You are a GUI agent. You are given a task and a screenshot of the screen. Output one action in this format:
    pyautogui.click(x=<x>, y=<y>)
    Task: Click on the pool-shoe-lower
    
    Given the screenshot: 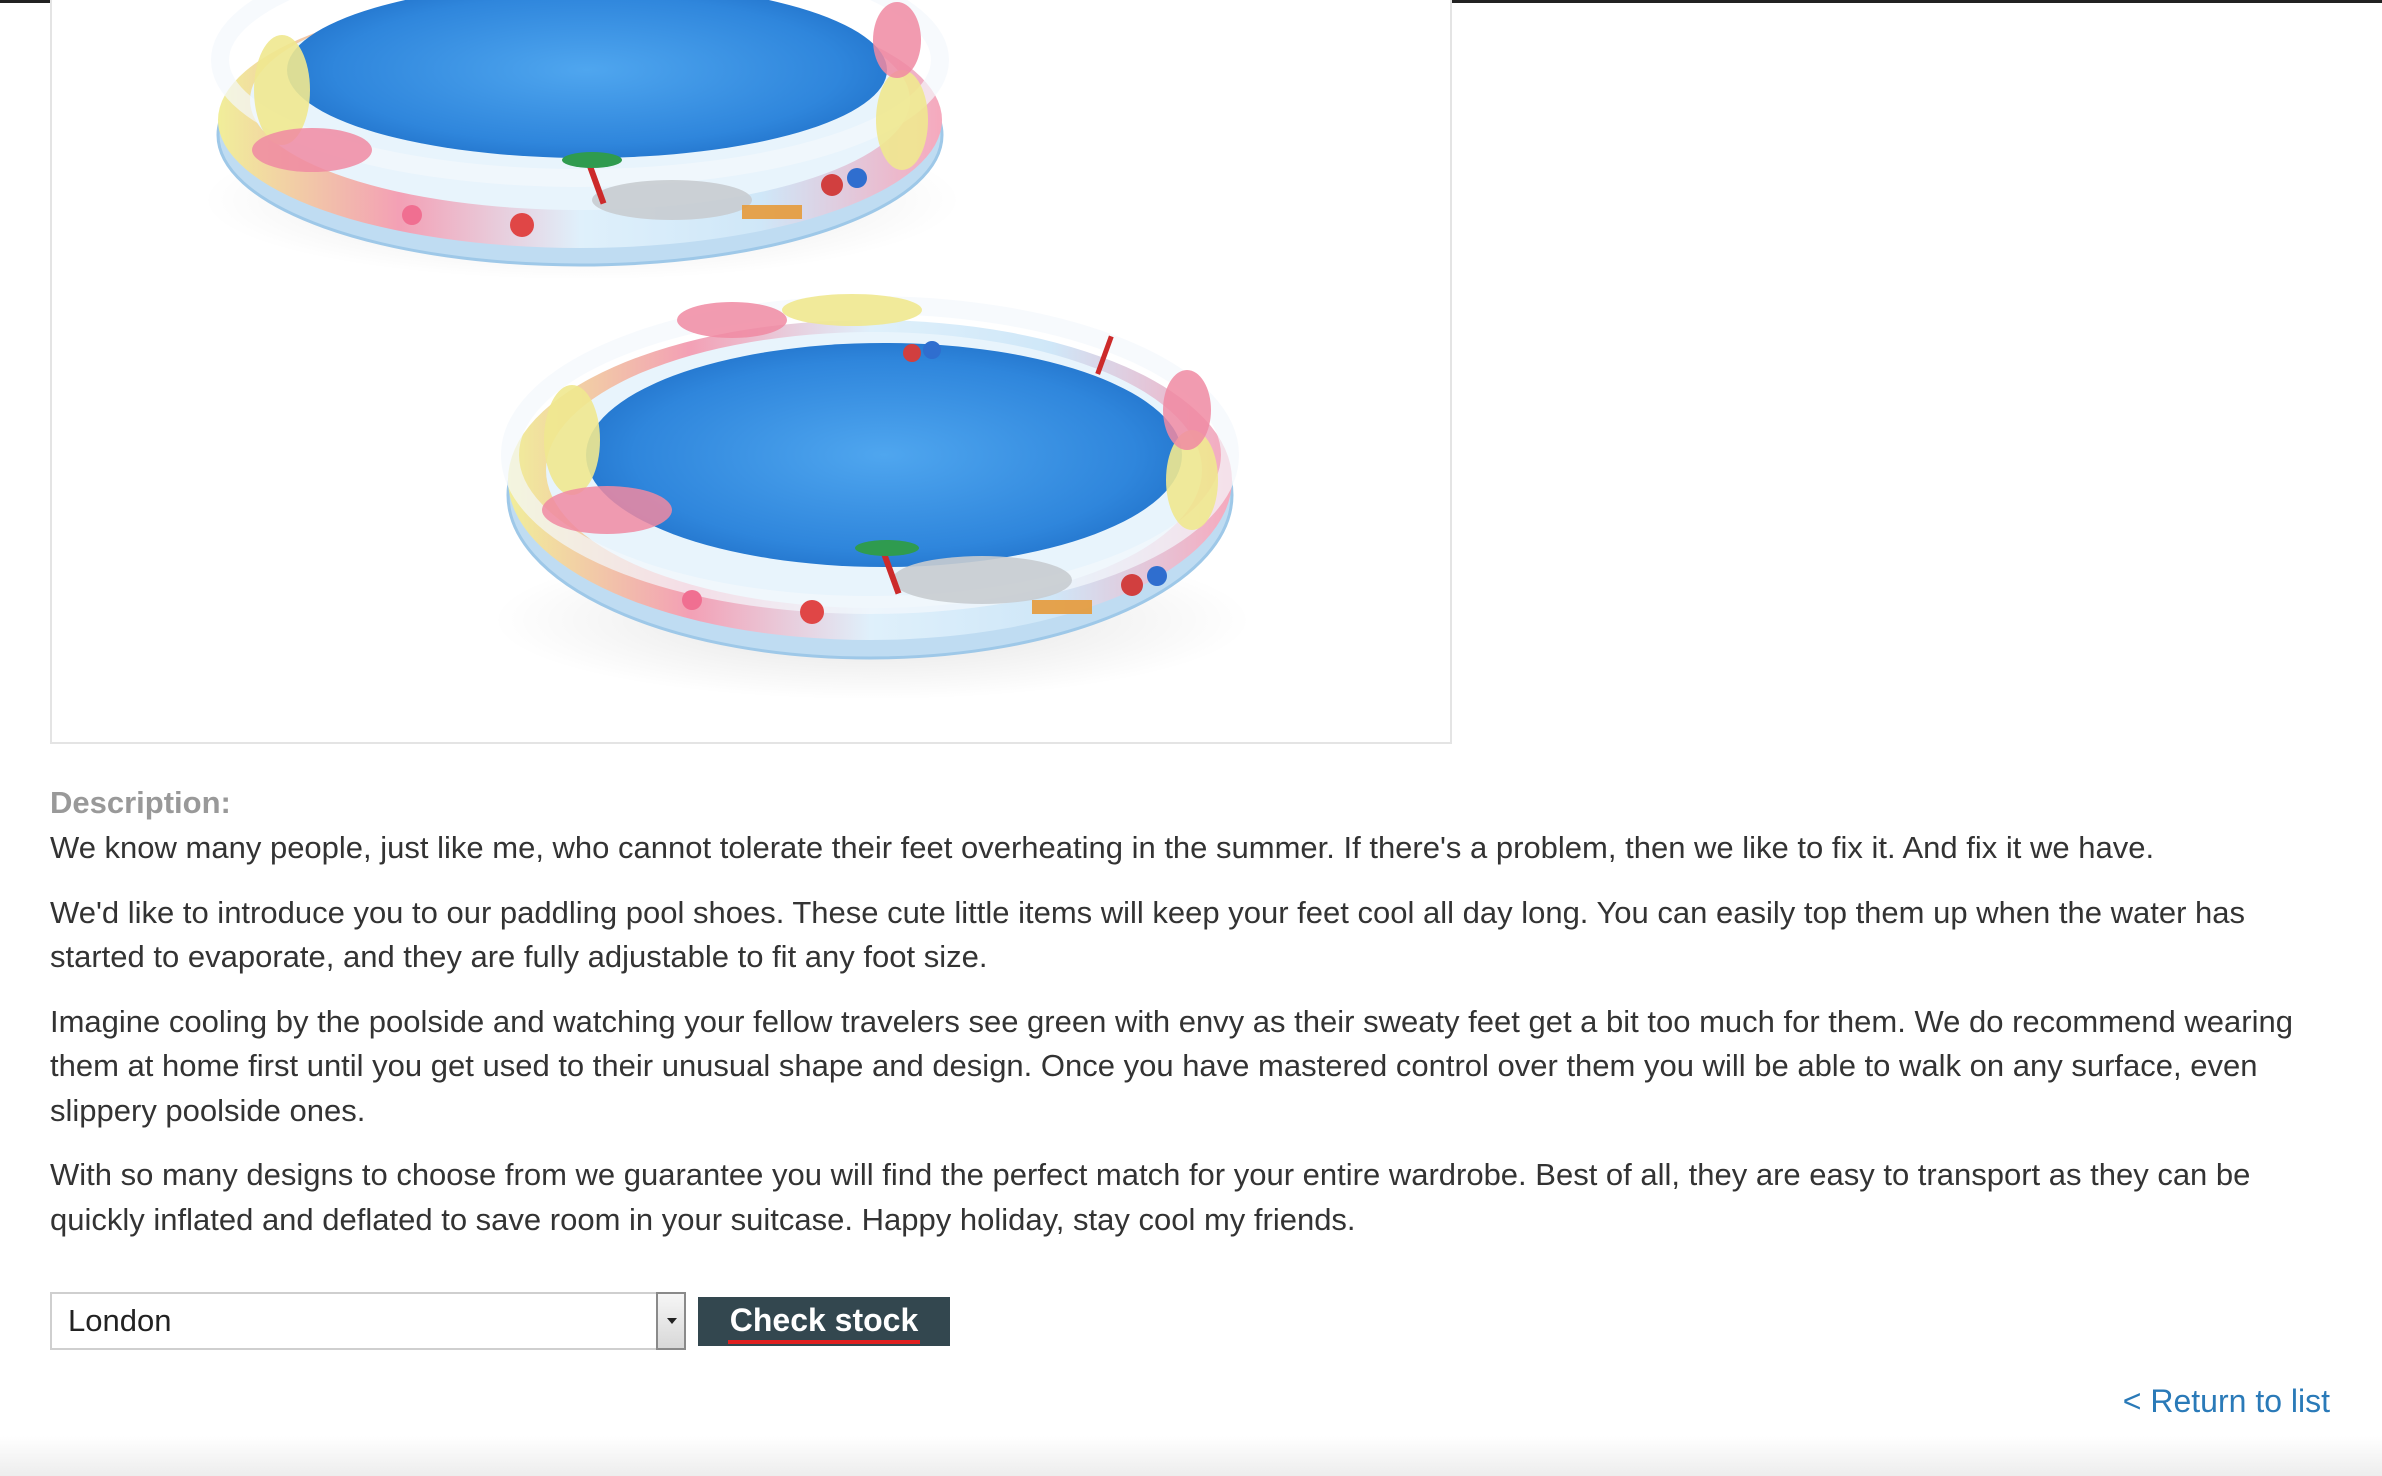 What is the action you would take?
    pyautogui.click(x=872, y=497)
    